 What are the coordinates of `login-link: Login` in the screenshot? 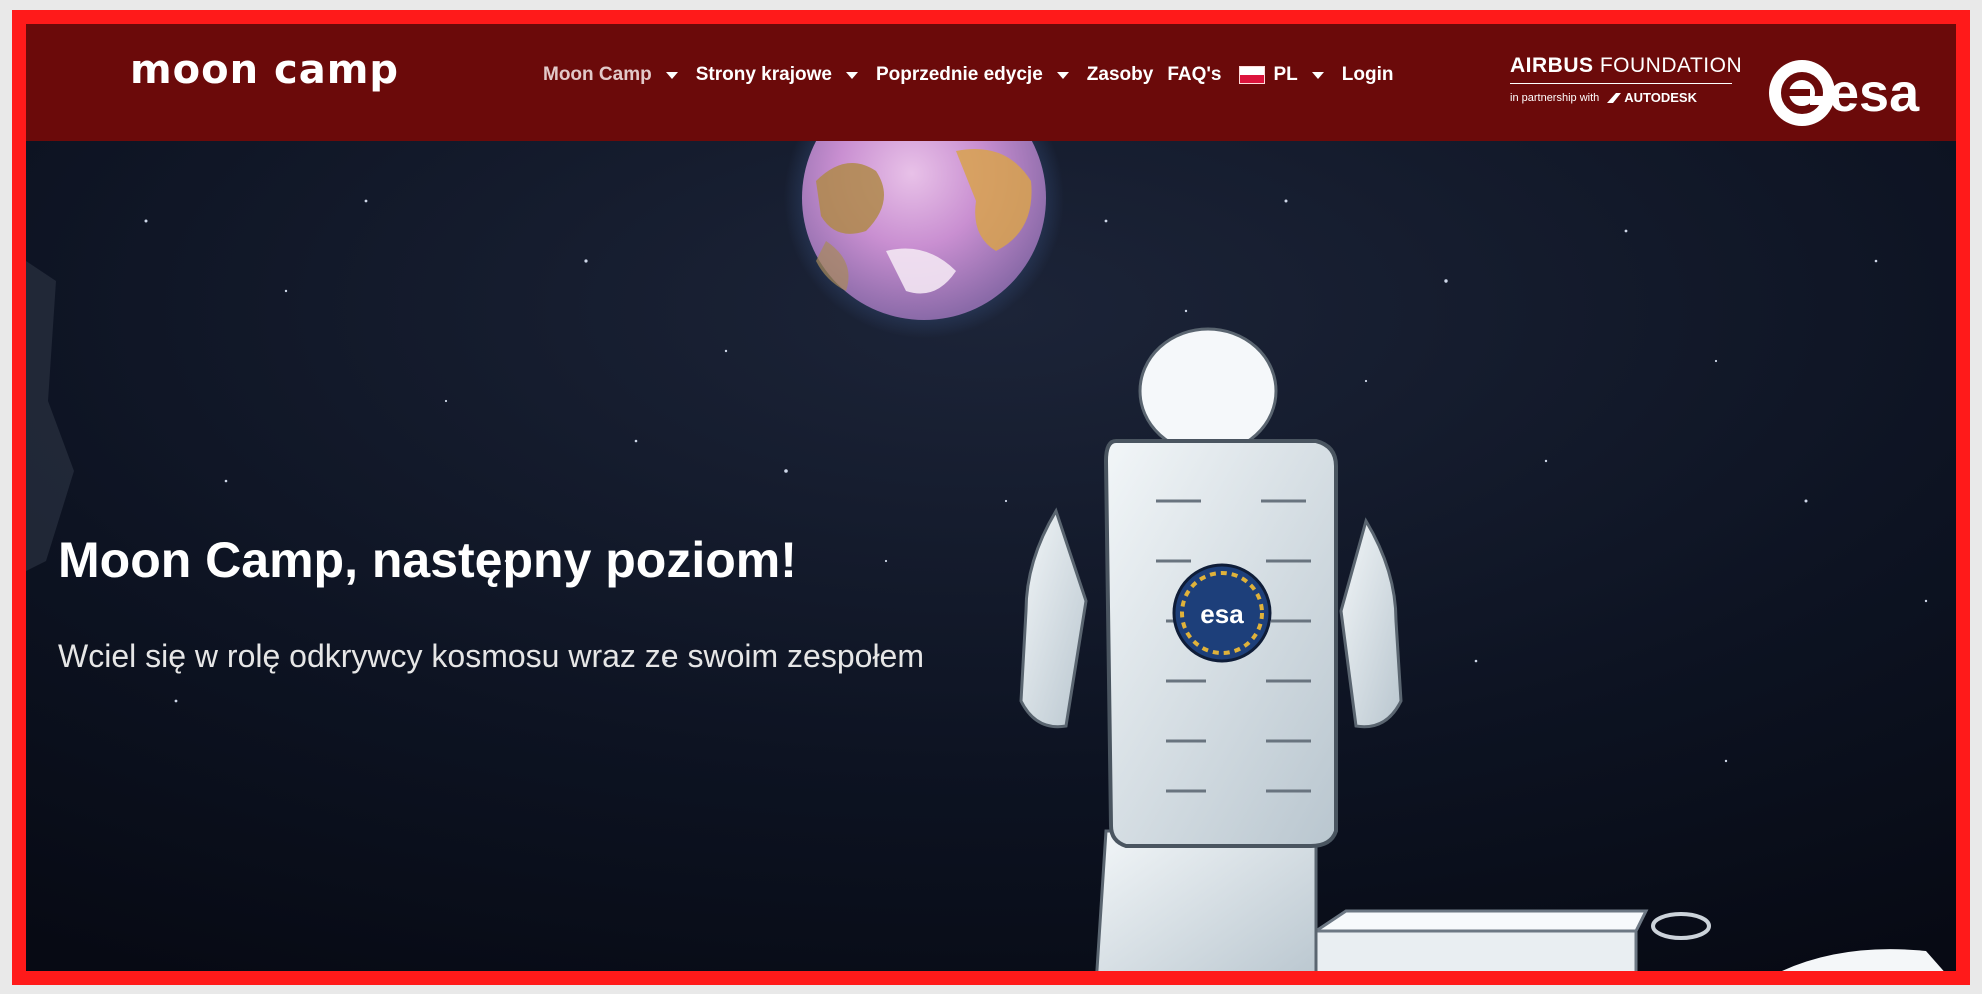 It's located at (1368, 75).